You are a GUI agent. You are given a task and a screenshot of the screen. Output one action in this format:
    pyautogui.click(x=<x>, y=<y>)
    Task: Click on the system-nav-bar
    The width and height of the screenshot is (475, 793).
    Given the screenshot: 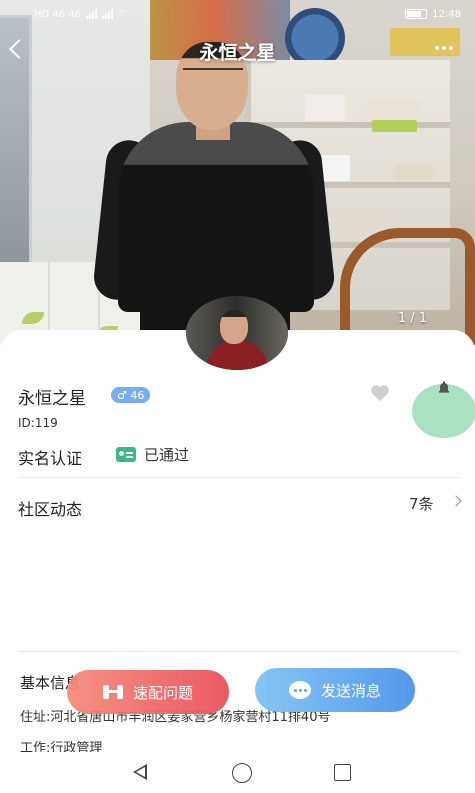 What is the action you would take?
    pyautogui.click(x=237, y=772)
    